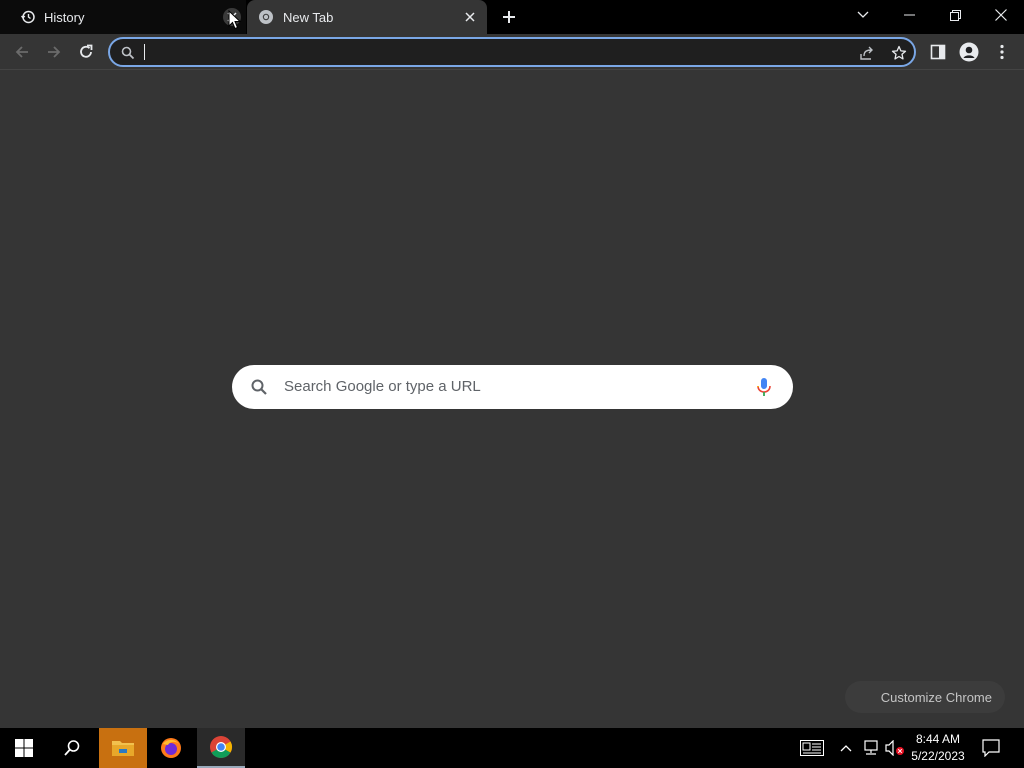 This screenshot has width=1024, height=768. I want to click on star-icon, so click(899, 52).